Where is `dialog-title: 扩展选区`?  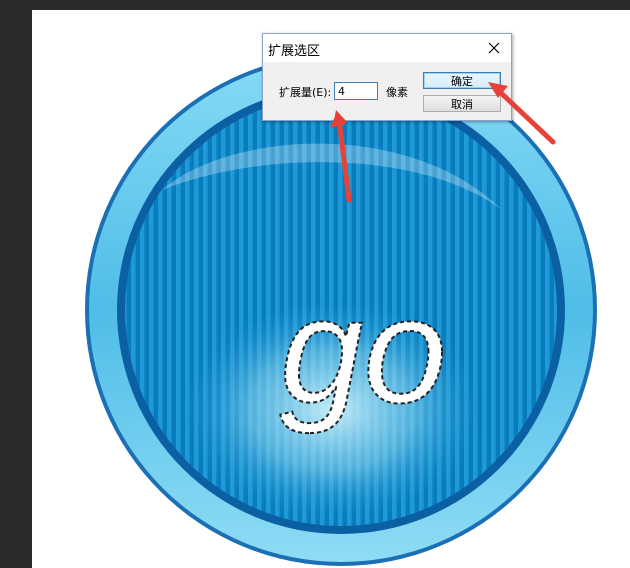 dialog-title: 扩展选区 is located at coordinates (294, 51).